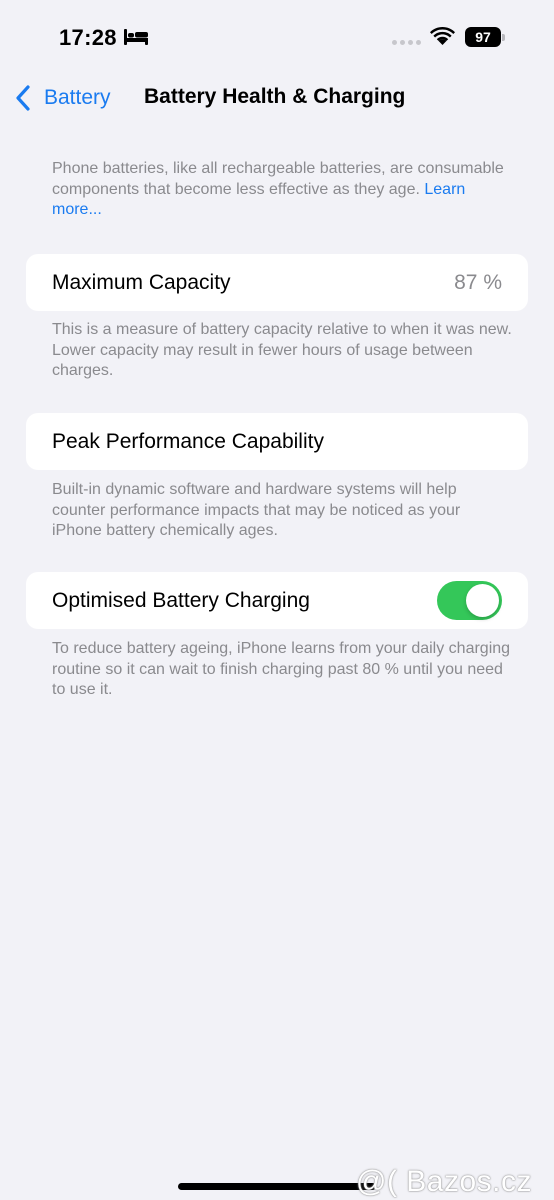 The height and width of the screenshot is (1200, 554). Describe the element at coordinates (23, 98) in the screenshot. I see `chevron-left-icon` at that location.